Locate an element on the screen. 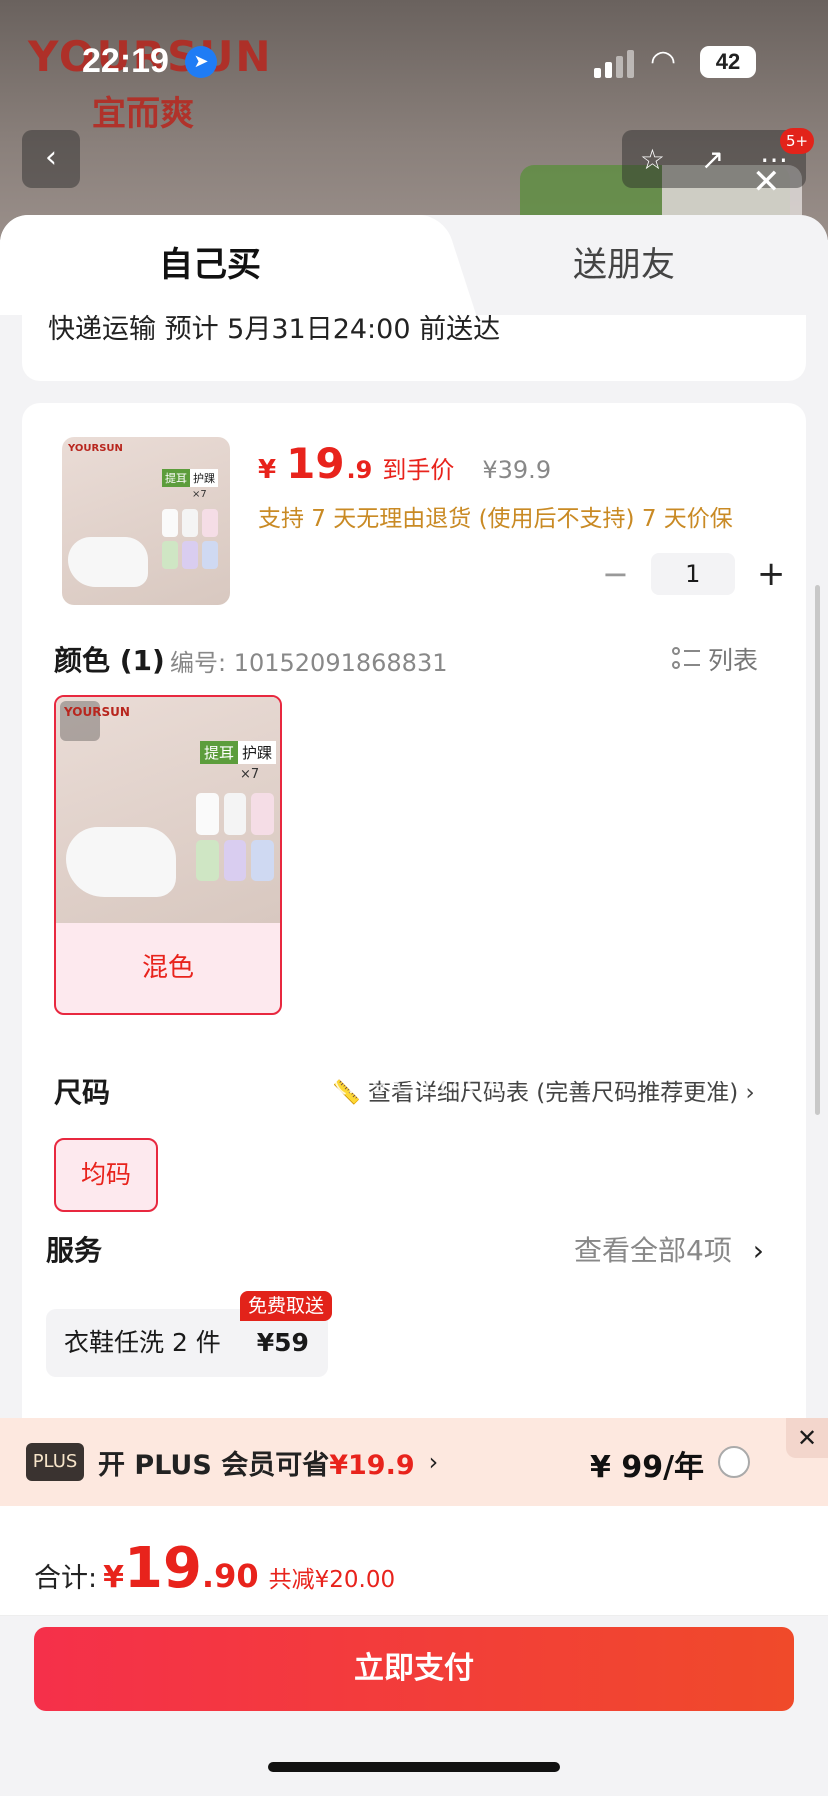  total-decimal: .90 is located at coordinates (230, 1576).